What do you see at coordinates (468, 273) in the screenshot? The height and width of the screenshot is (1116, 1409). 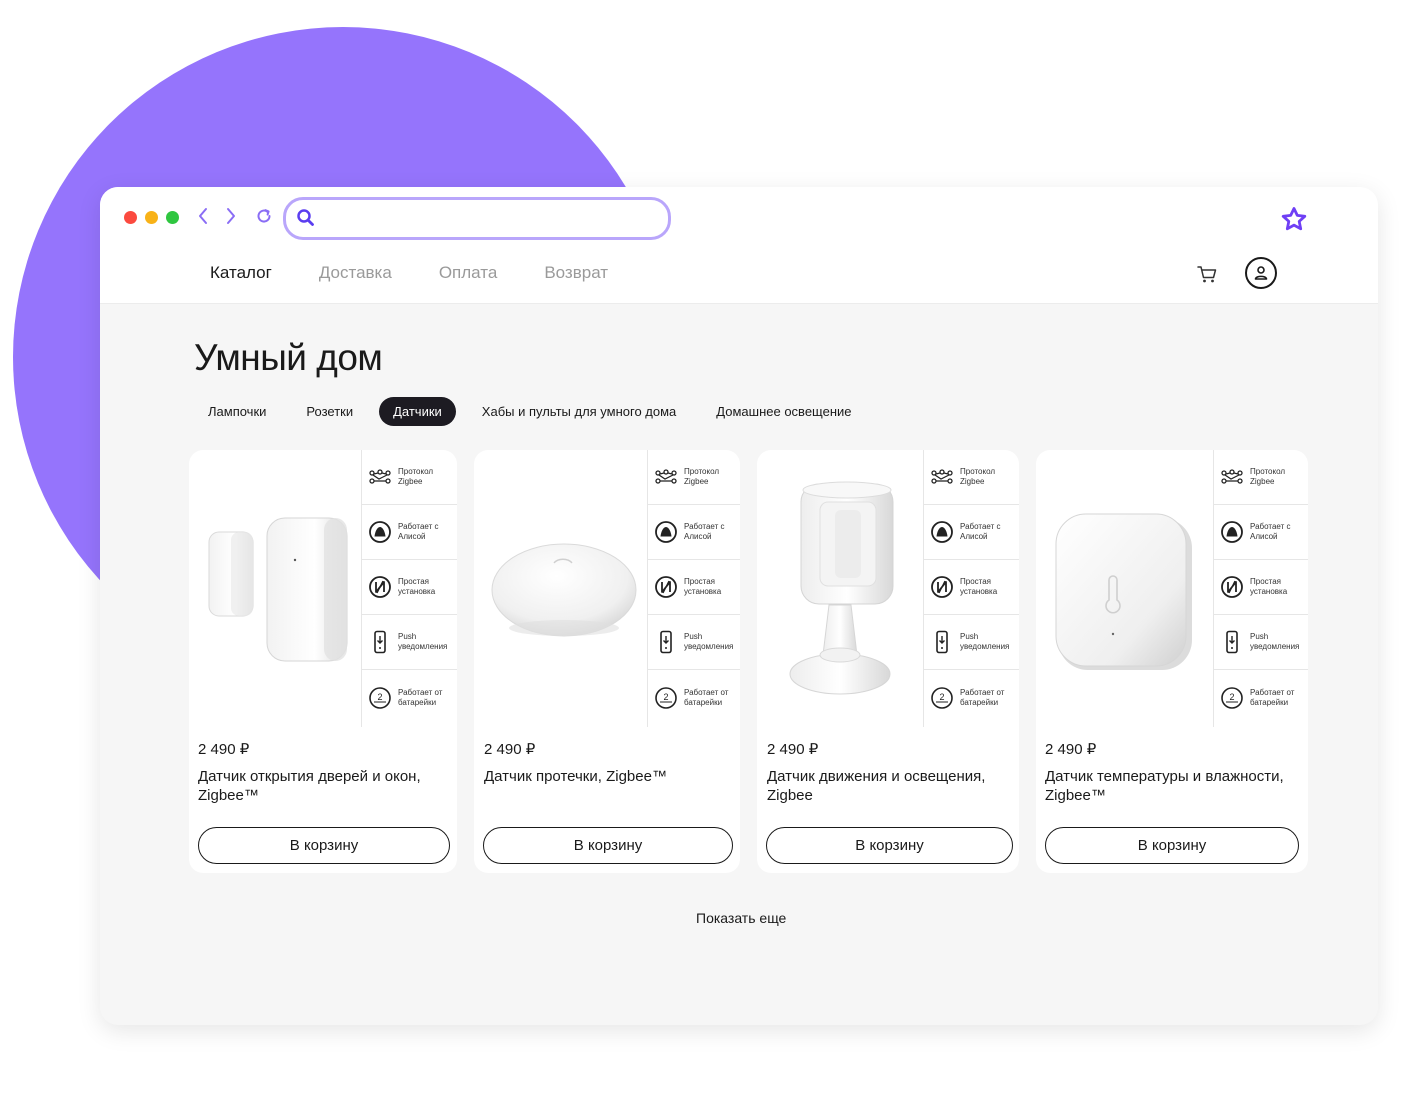 I see `menu-item-payment: Оплата` at bounding box center [468, 273].